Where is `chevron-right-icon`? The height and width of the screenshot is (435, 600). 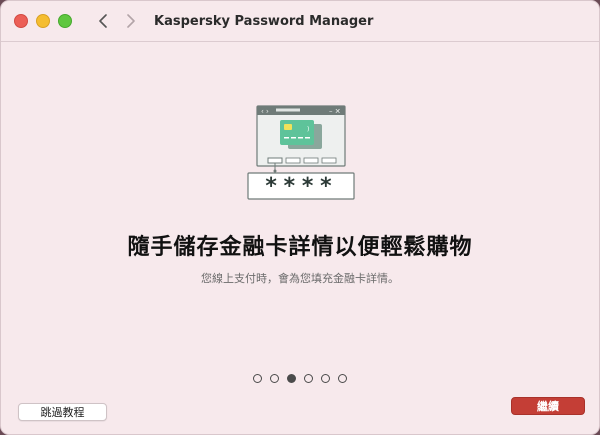 chevron-right-icon is located at coordinates (131, 21).